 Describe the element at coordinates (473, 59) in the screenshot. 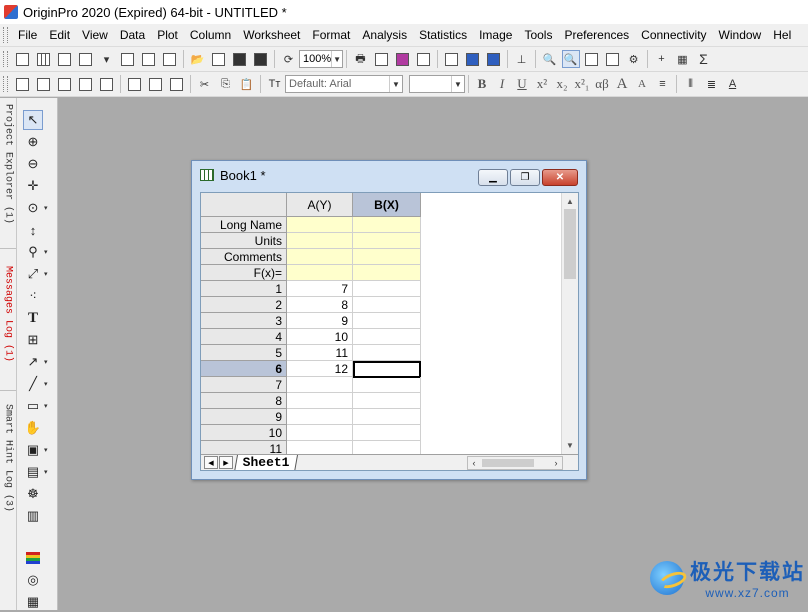

I see `results-log-icon` at that location.